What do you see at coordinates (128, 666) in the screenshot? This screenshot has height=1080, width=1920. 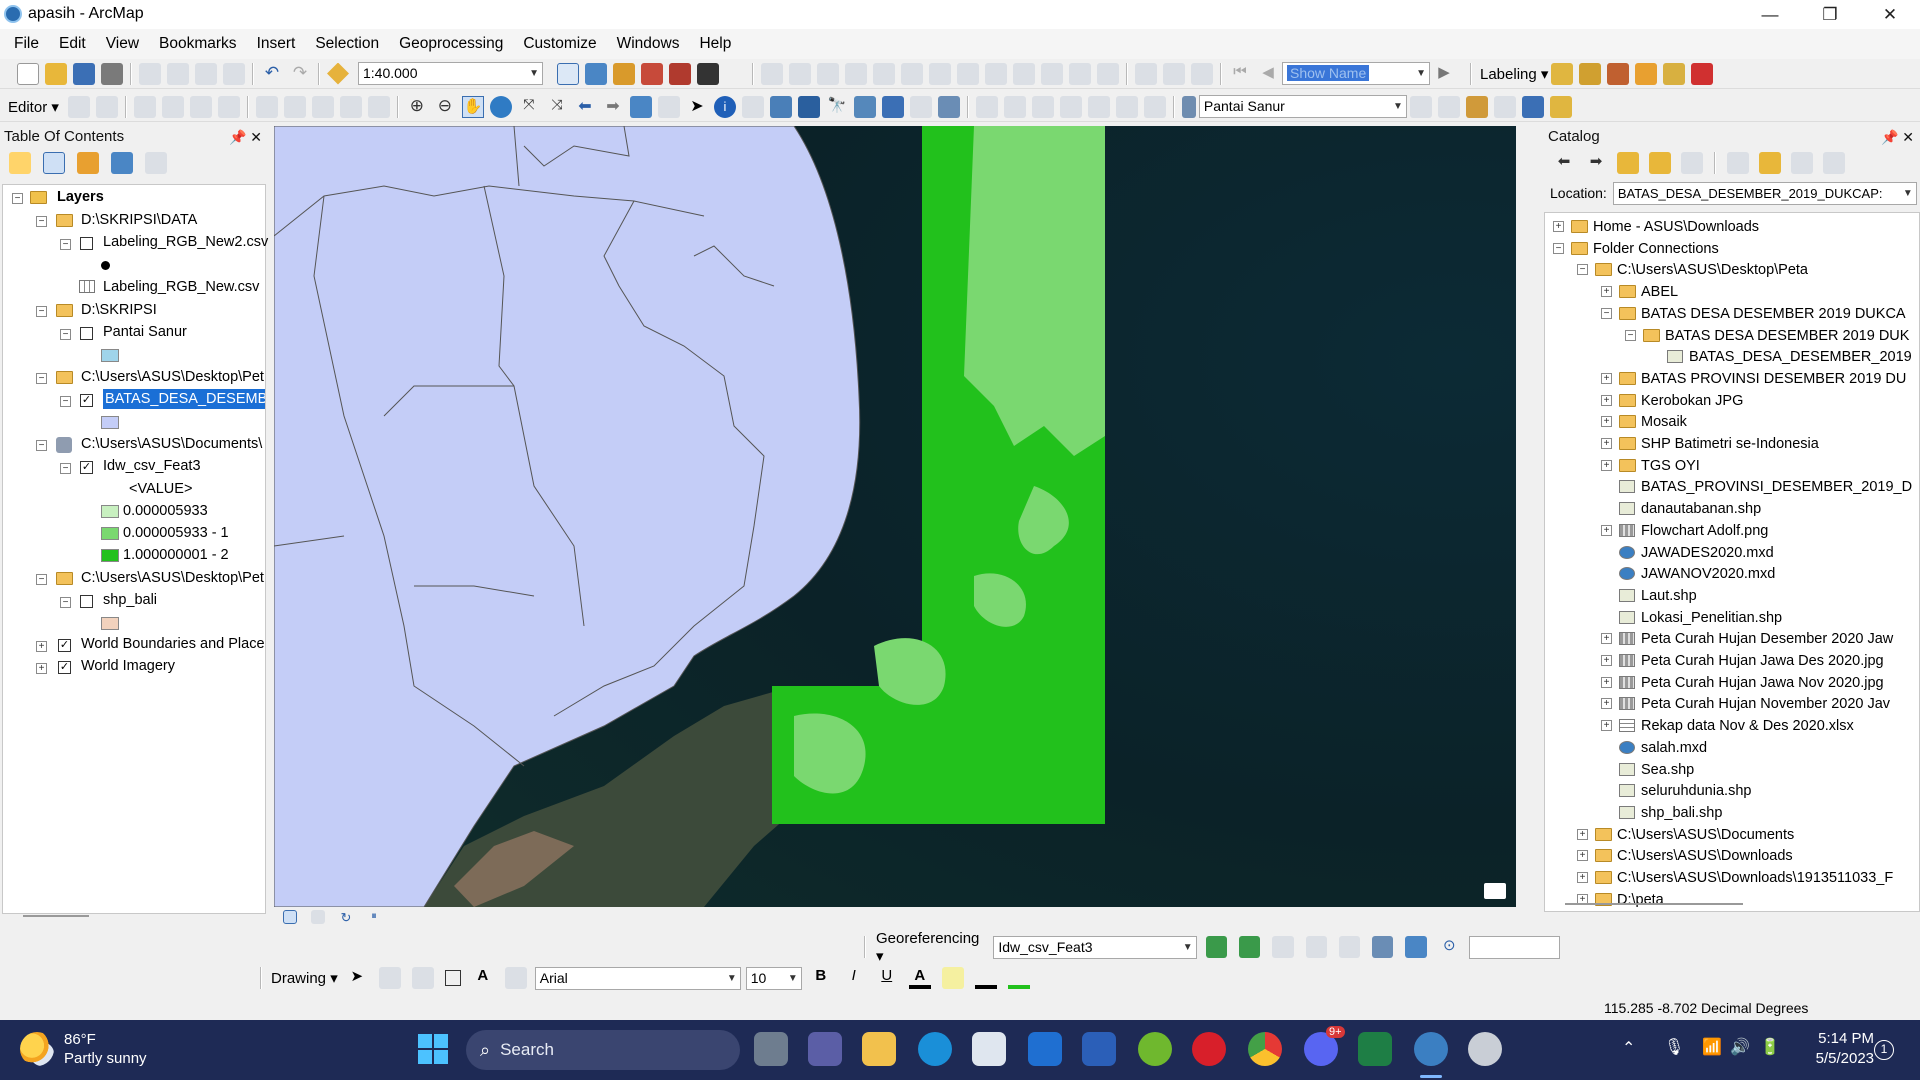 I see `layer-world-imagery: World Imagery` at bounding box center [128, 666].